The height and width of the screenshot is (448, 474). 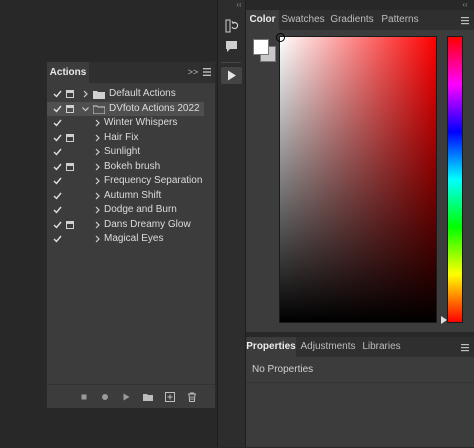 I want to click on actions-play-icon, so click(x=231, y=75).